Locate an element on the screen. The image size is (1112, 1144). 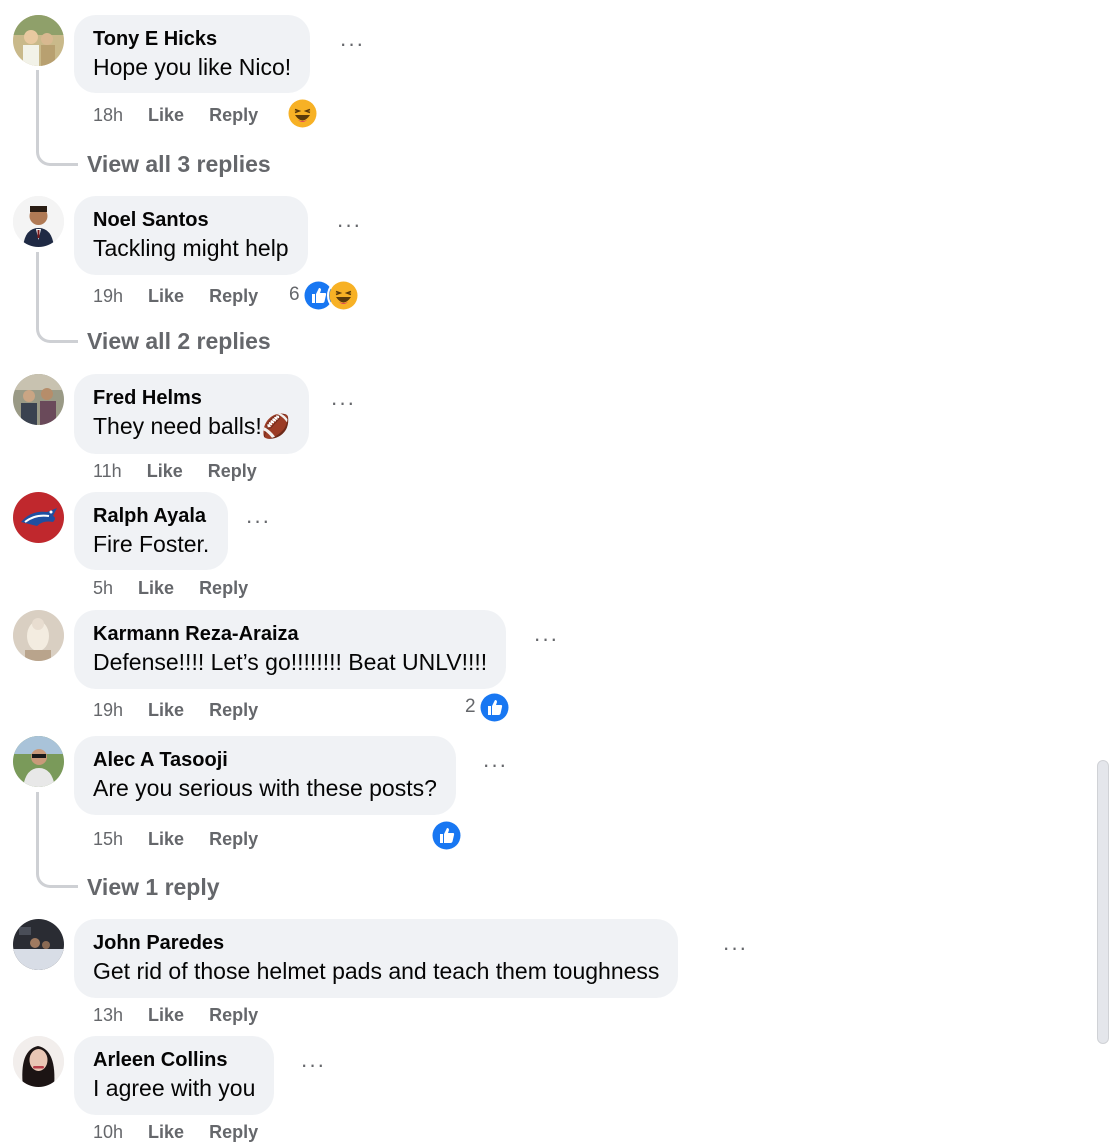
comment-author: Arleen Collins is located at coordinates (174, 1060).